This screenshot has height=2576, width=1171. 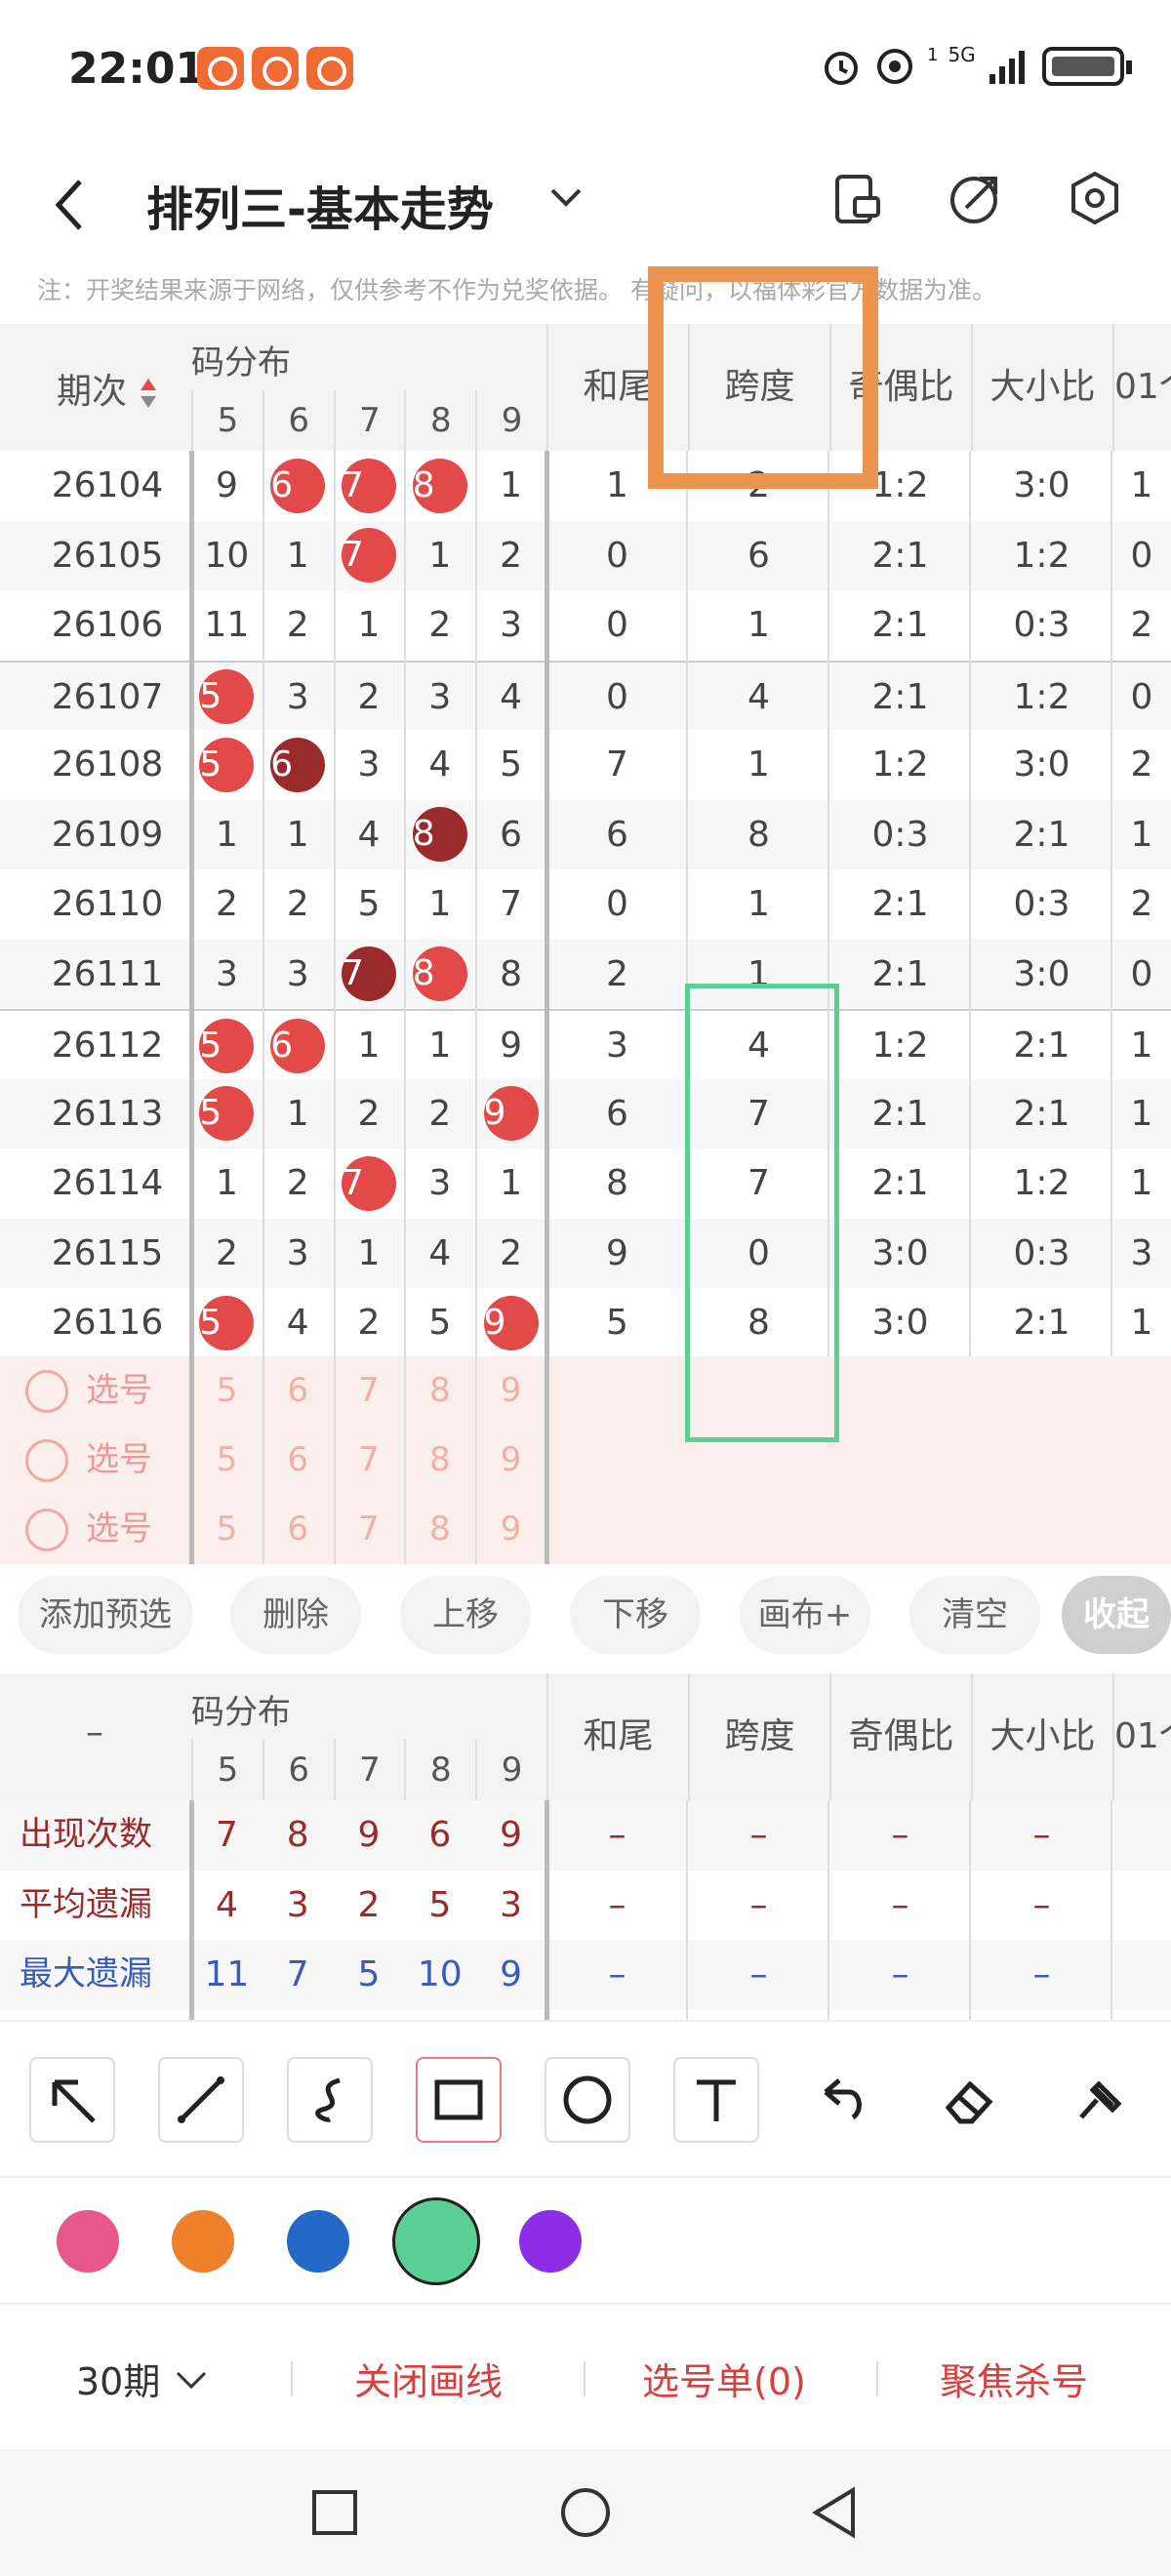 I want to click on back-nav-icon, so click(x=834, y=2512).